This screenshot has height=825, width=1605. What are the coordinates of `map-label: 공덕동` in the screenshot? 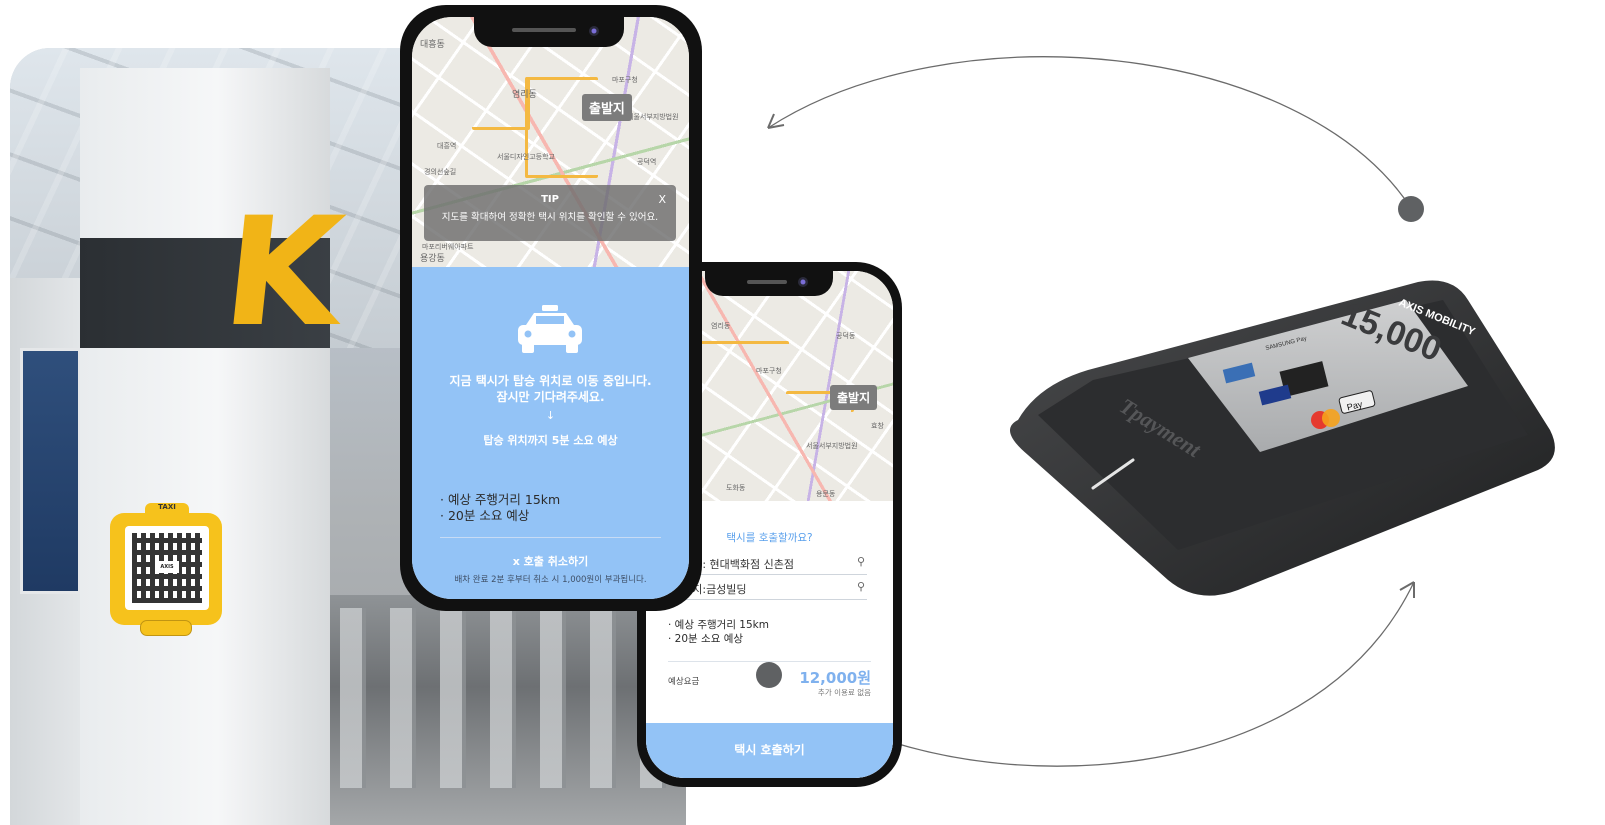 It's located at (846, 336).